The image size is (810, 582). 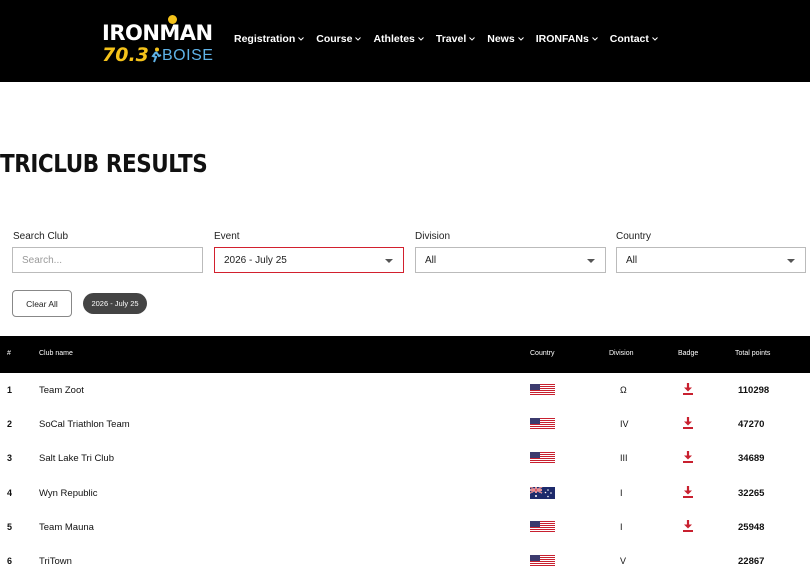 I want to click on country-select-value: All, so click(x=632, y=260).